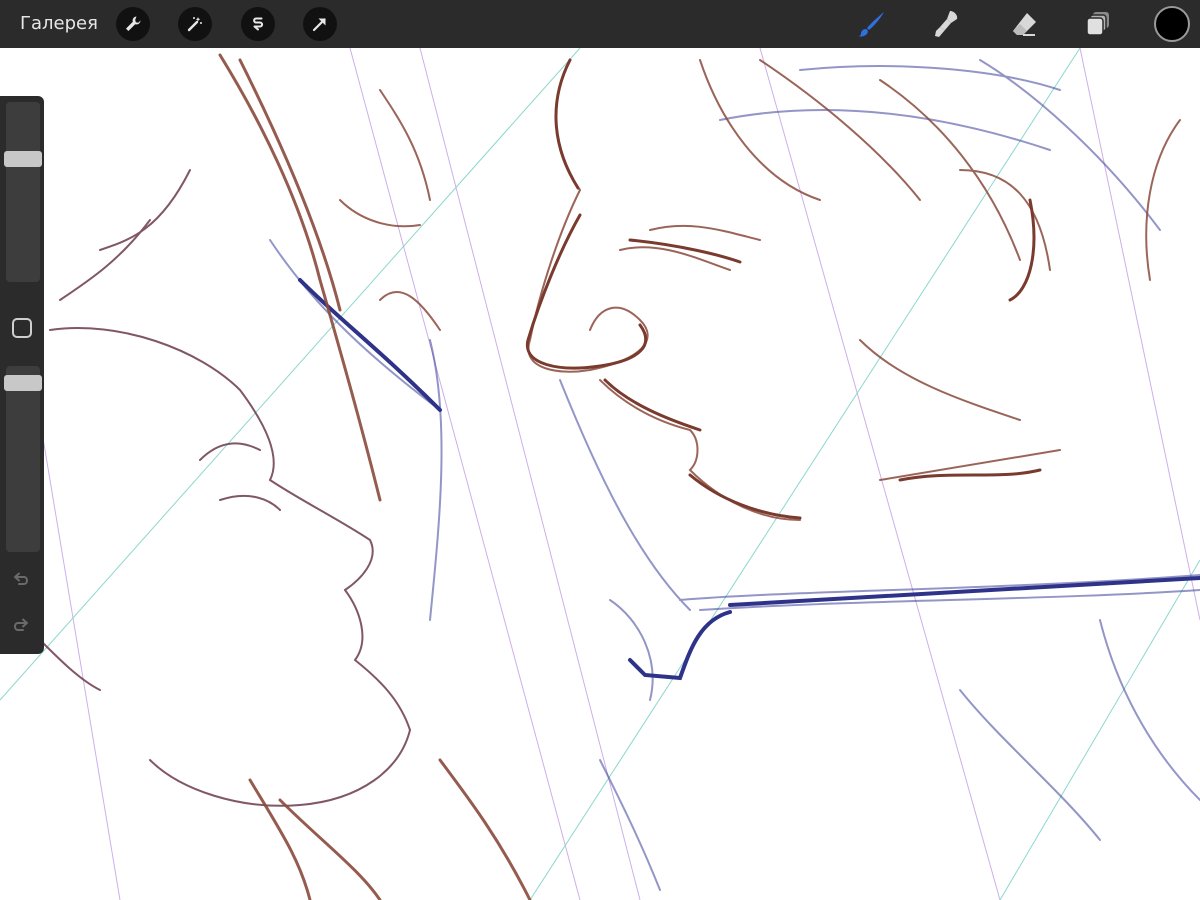 The height and width of the screenshot is (900, 1200). I want to click on transform-arrow-icon, so click(319, 25).